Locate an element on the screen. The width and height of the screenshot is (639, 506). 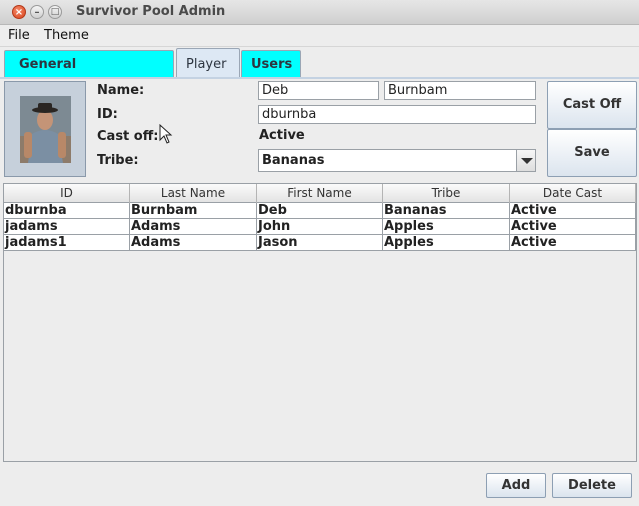
cast-off-button: Cast Off is located at coordinates (592, 105).